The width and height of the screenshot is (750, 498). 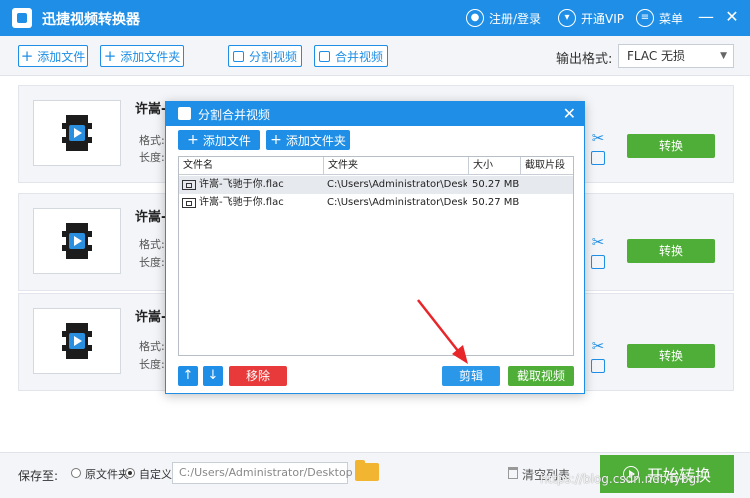 What do you see at coordinates (471, 376) in the screenshot?
I see `clip-button: 剪辑` at bounding box center [471, 376].